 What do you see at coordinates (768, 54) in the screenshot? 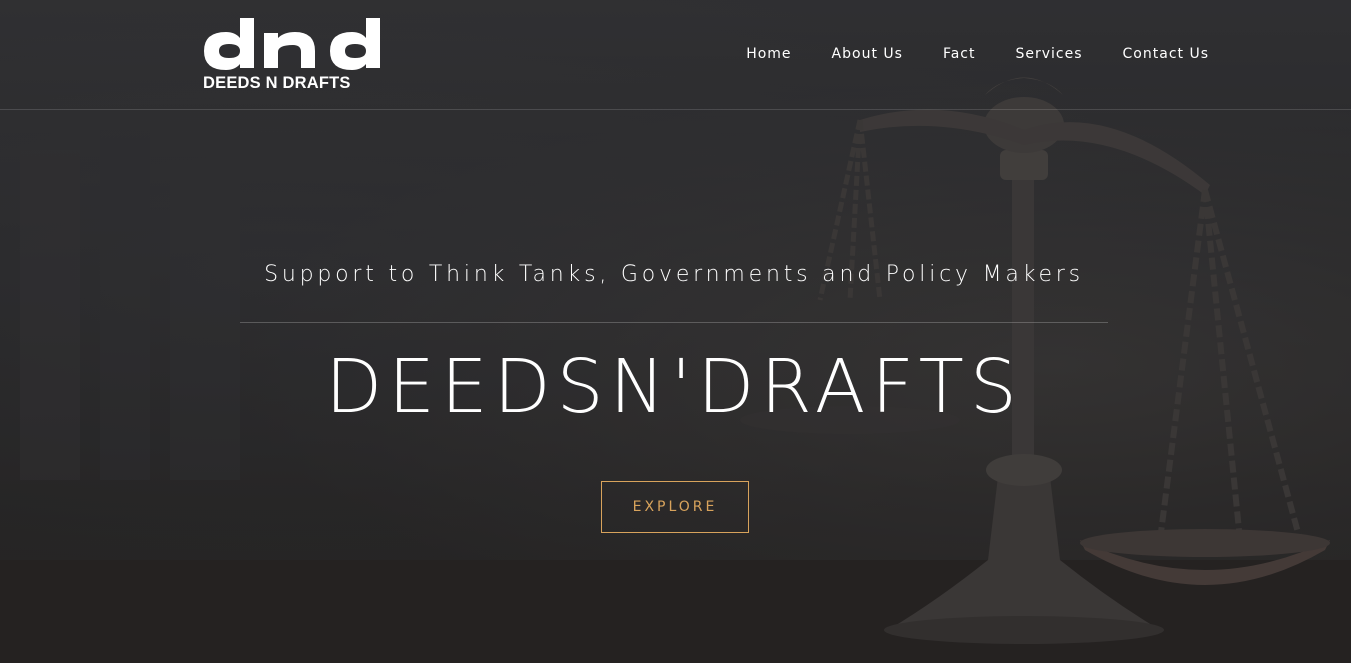
I see `nav-item-home: Home` at bounding box center [768, 54].